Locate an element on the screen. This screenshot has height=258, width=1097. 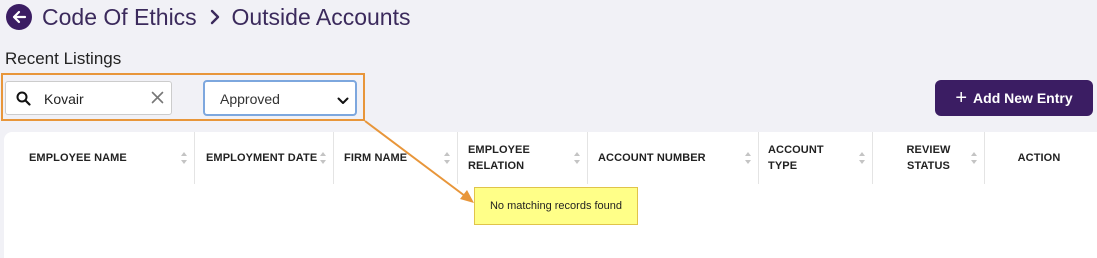
column-header-action: ACTION is located at coordinates (1039, 158).